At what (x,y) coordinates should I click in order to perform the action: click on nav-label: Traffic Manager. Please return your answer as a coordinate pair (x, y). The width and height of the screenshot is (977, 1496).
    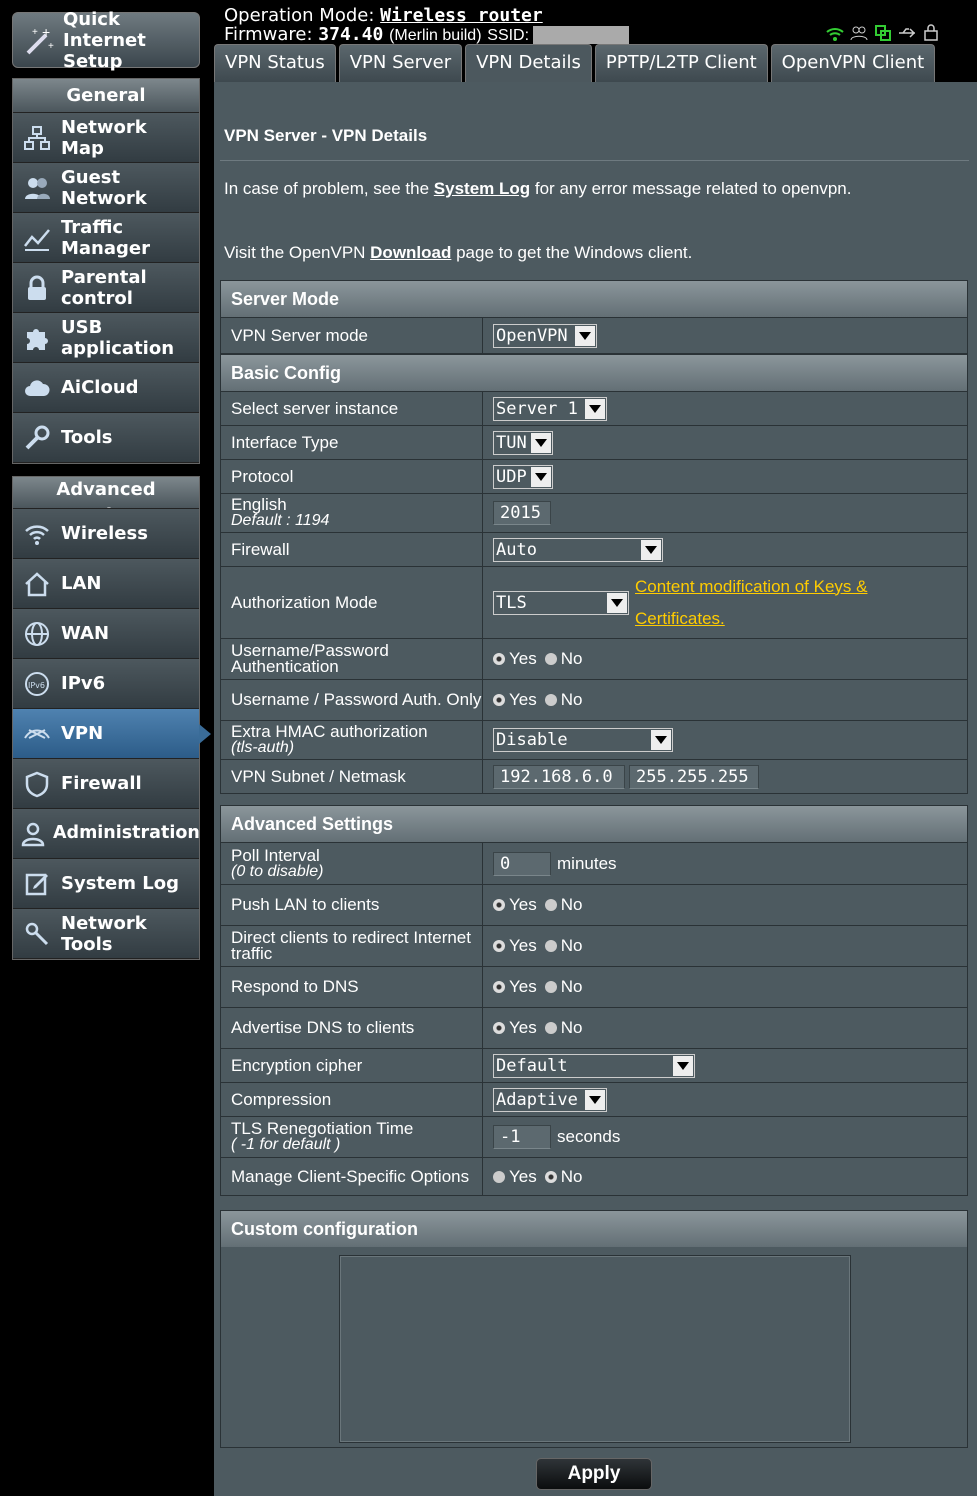
    Looking at the image, I should click on (105, 237).